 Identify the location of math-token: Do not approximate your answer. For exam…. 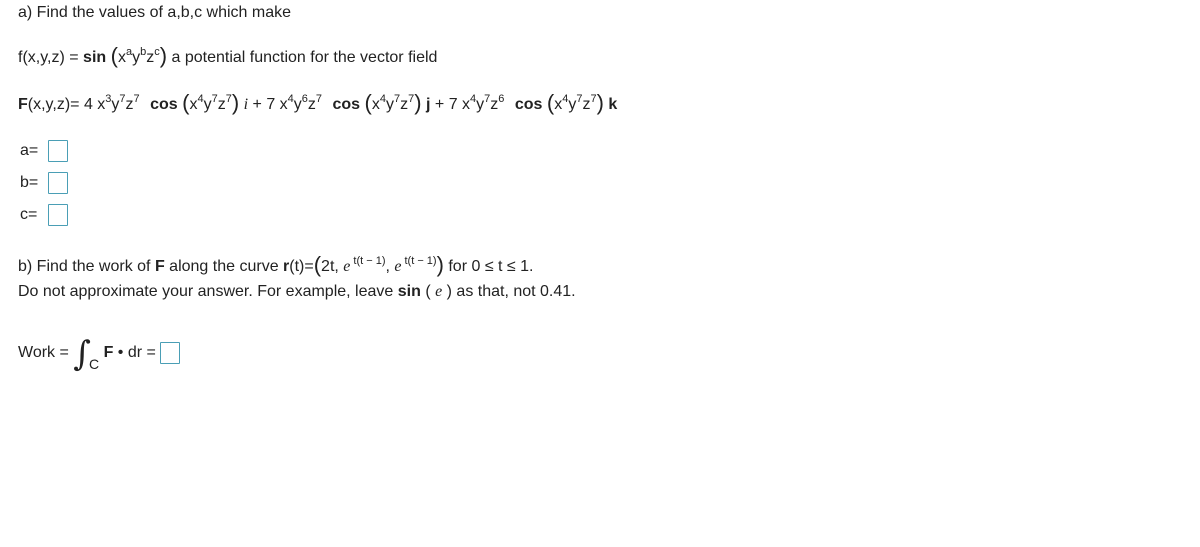
(208, 291).